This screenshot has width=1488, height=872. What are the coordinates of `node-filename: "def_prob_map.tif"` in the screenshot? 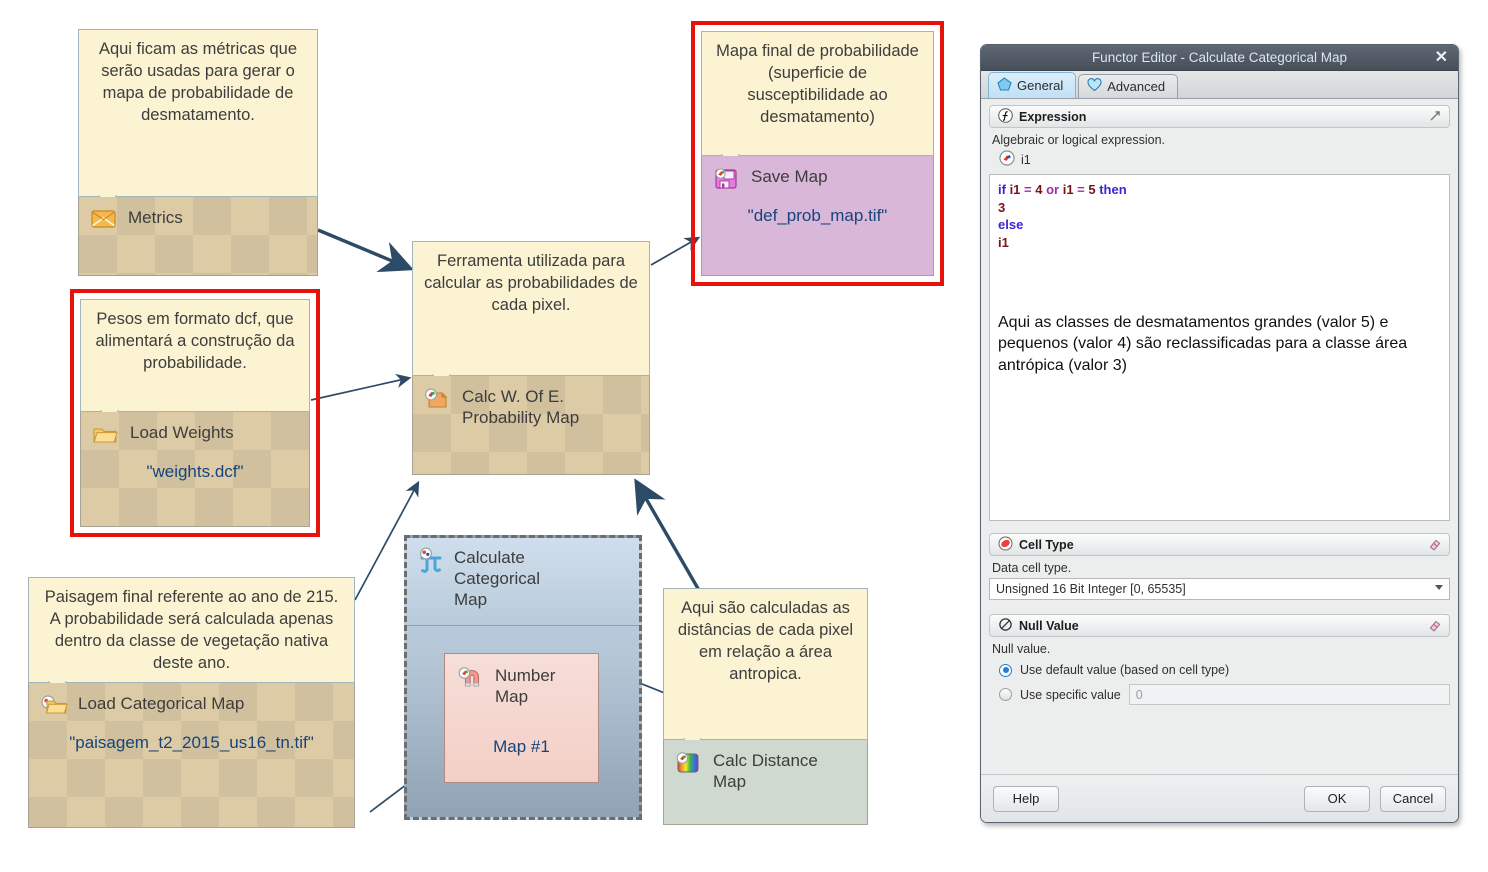 It's located at (817, 215).